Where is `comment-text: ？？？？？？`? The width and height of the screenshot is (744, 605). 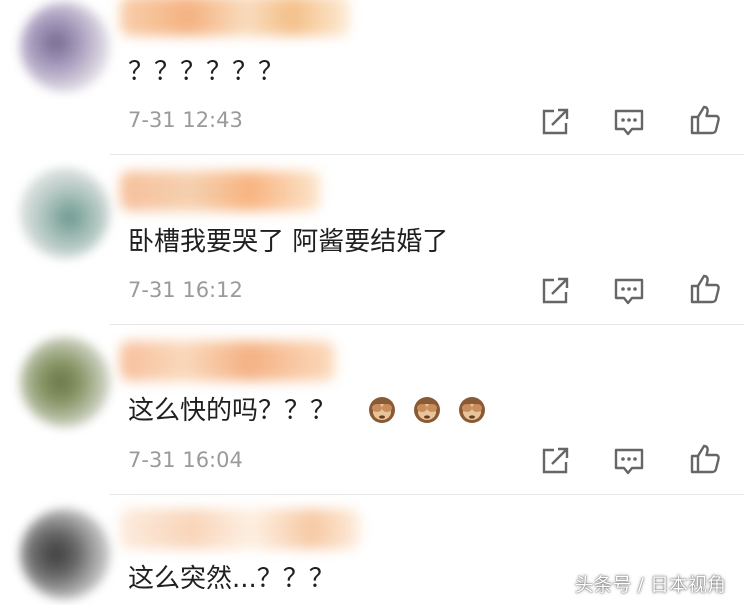
comment-text: ？？？？？？ is located at coordinates (206, 72).